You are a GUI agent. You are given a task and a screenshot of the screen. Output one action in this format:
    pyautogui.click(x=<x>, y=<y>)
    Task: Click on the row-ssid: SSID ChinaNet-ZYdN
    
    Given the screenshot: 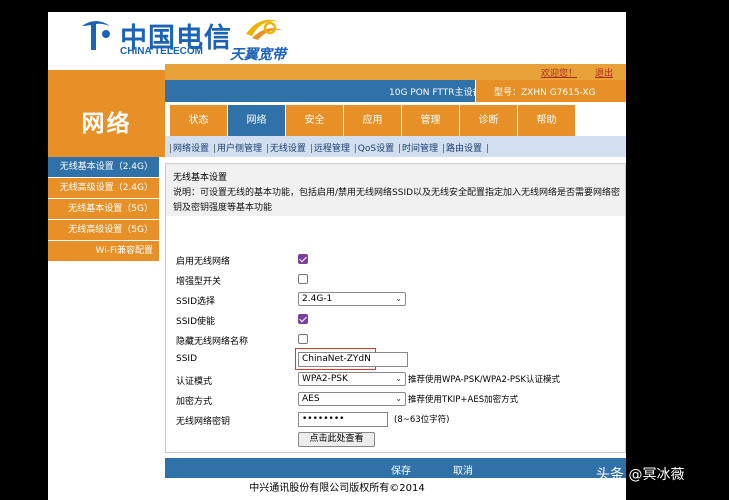 What is the action you would take?
    pyautogui.click(x=395, y=359)
    